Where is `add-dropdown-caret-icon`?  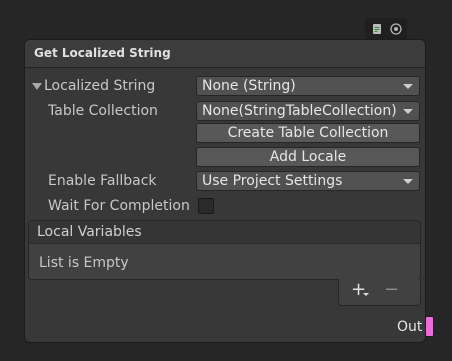
add-dropdown-caret-icon is located at coordinates (366, 294).